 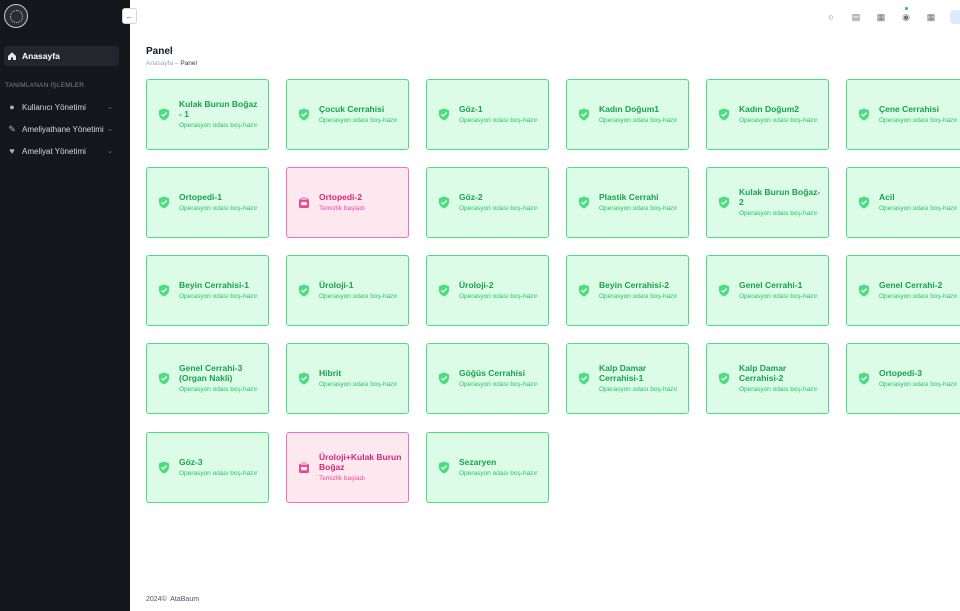 I want to click on room-card: Plastik Cerrahi Operasyon odası boş-hazır, so click(x=627, y=202).